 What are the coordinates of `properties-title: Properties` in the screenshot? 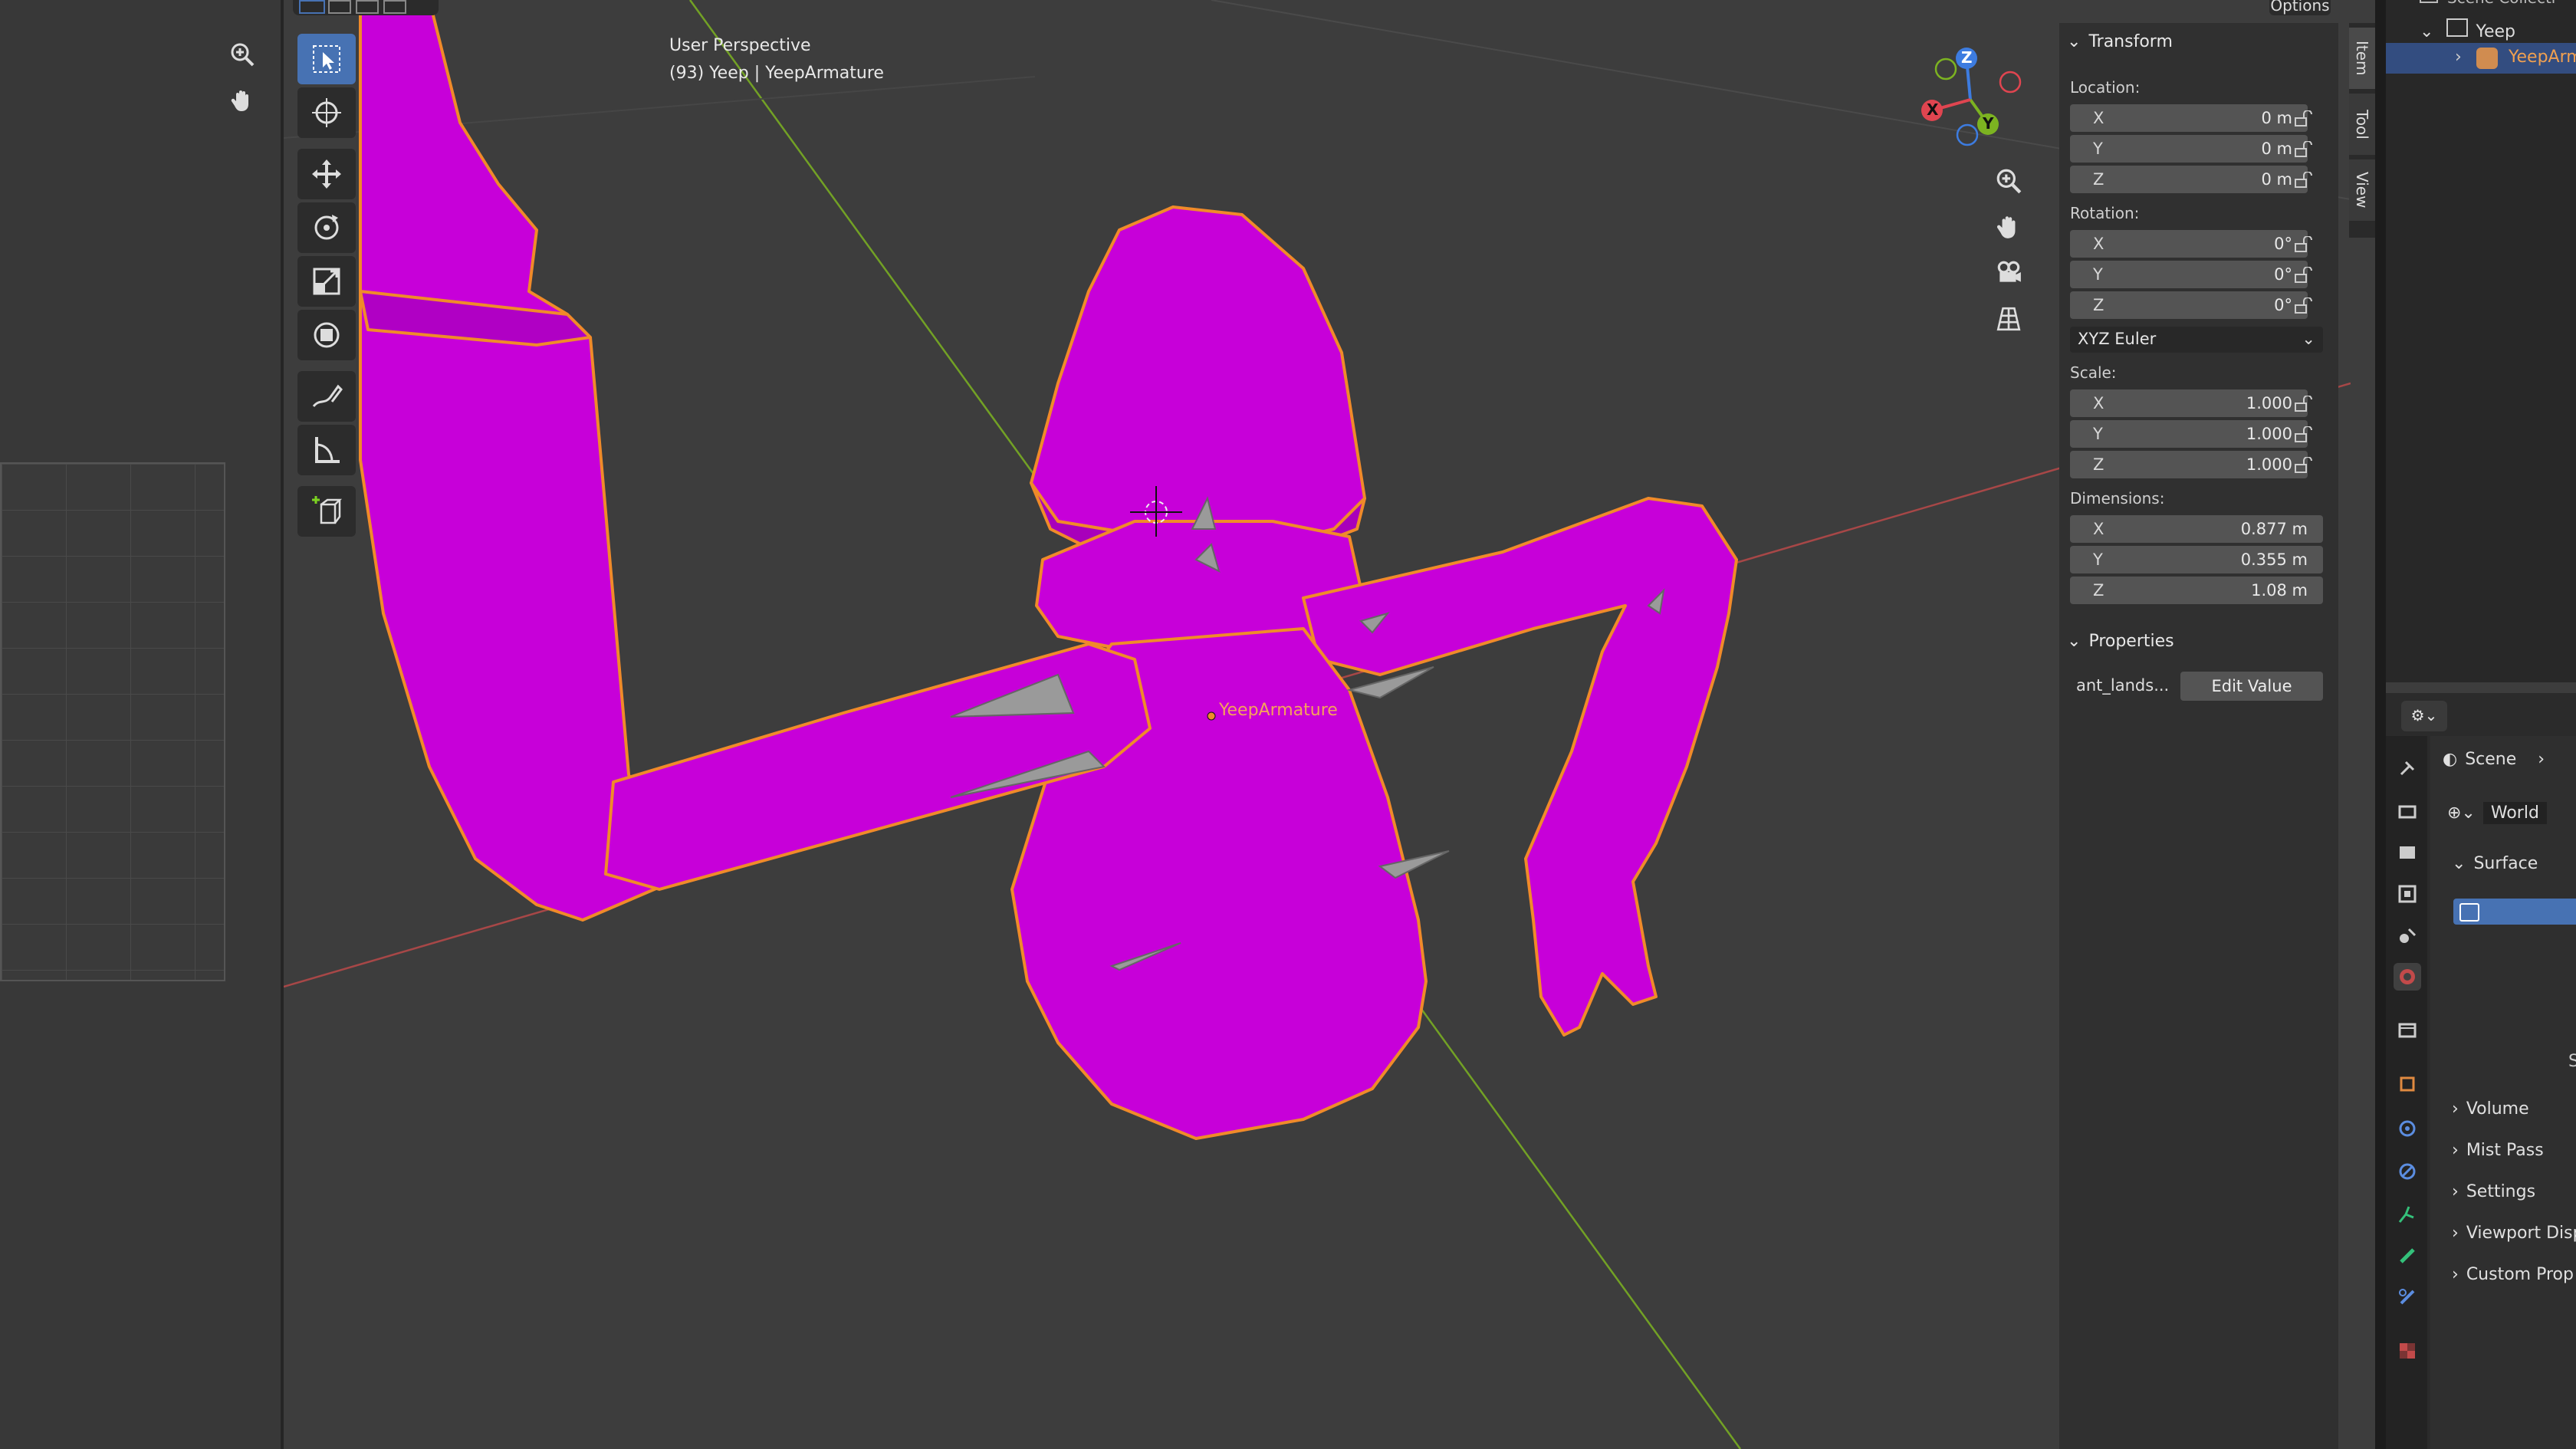 It's located at (2131, 641).